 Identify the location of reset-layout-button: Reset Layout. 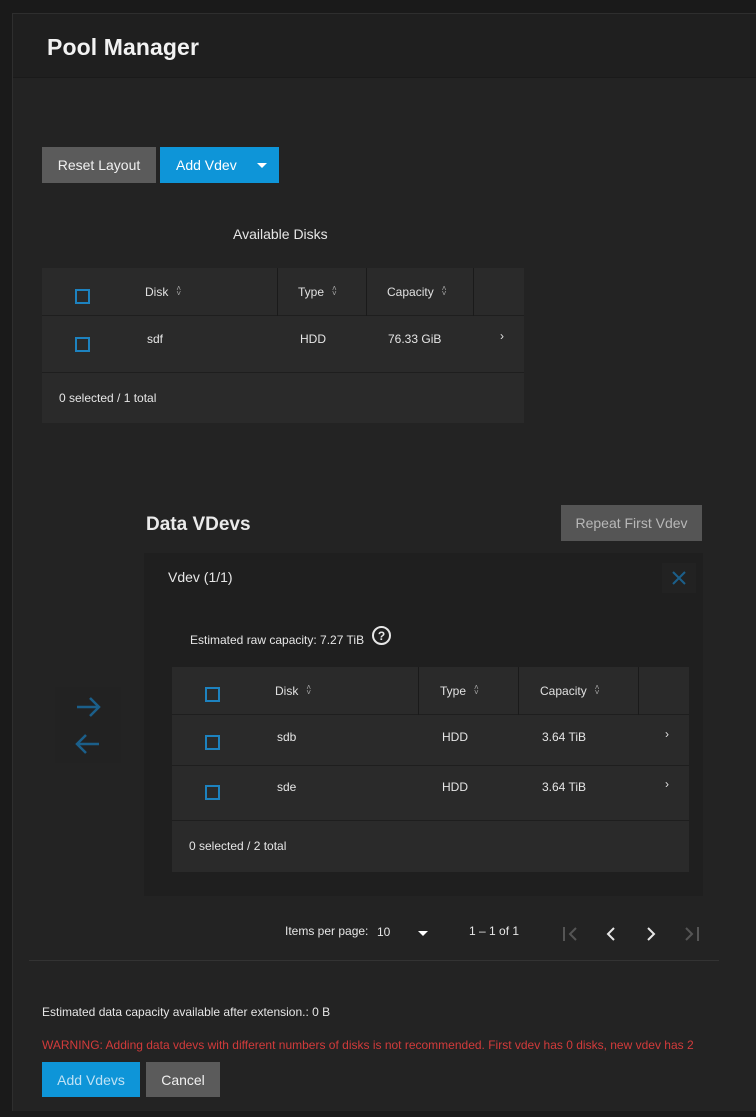
(99, 165).